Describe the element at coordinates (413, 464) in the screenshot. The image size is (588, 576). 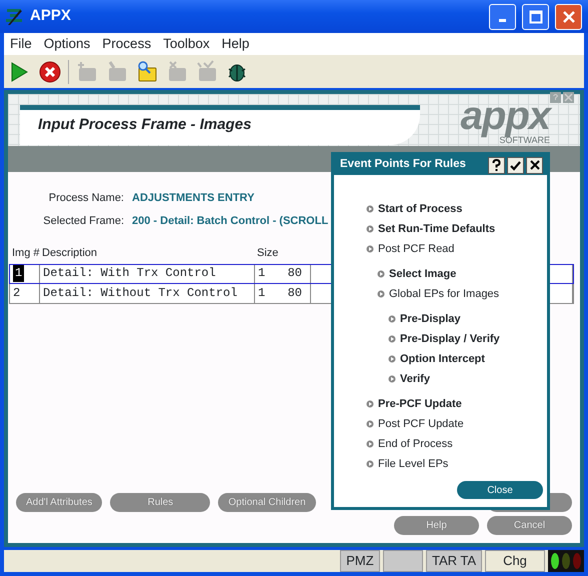
I see `event-point-link: File Level EPs` at that location.